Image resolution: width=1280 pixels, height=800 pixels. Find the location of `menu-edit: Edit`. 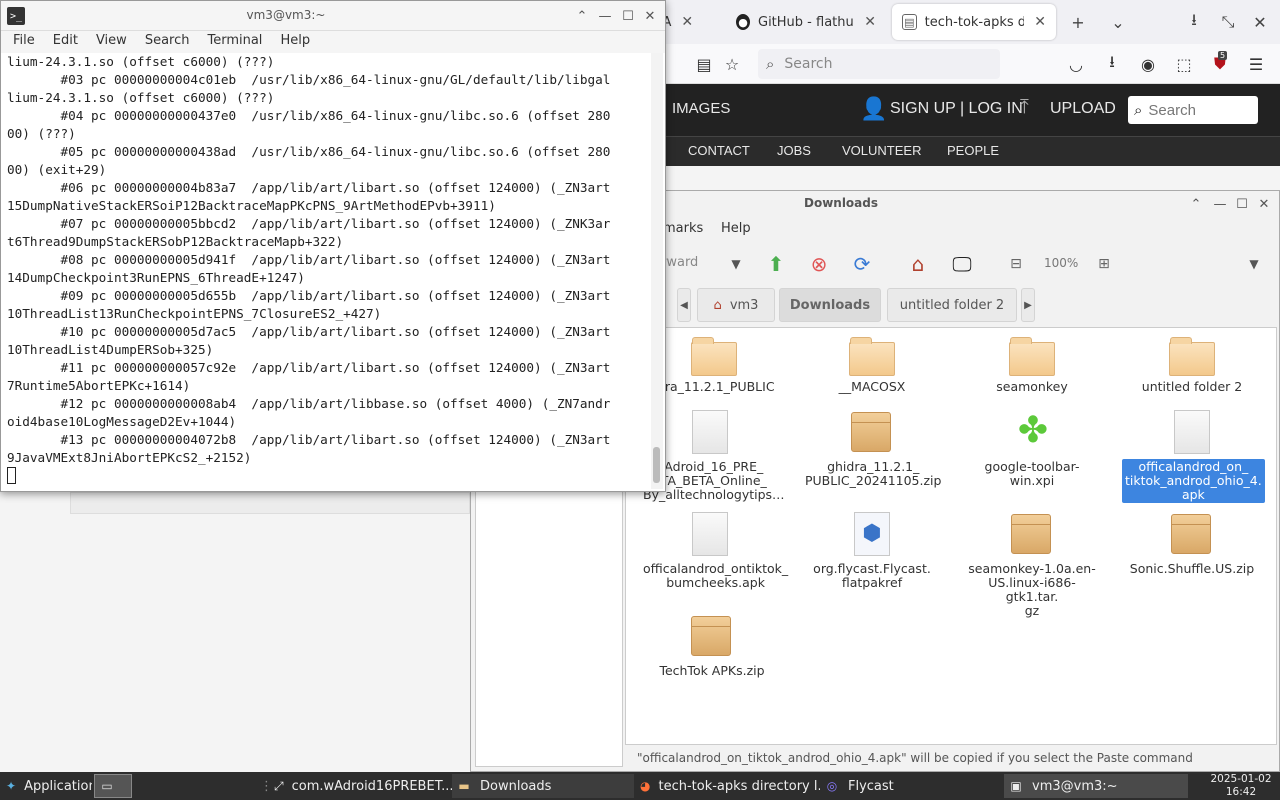

menu-edit: Edit is located at coordinates (65, 42).